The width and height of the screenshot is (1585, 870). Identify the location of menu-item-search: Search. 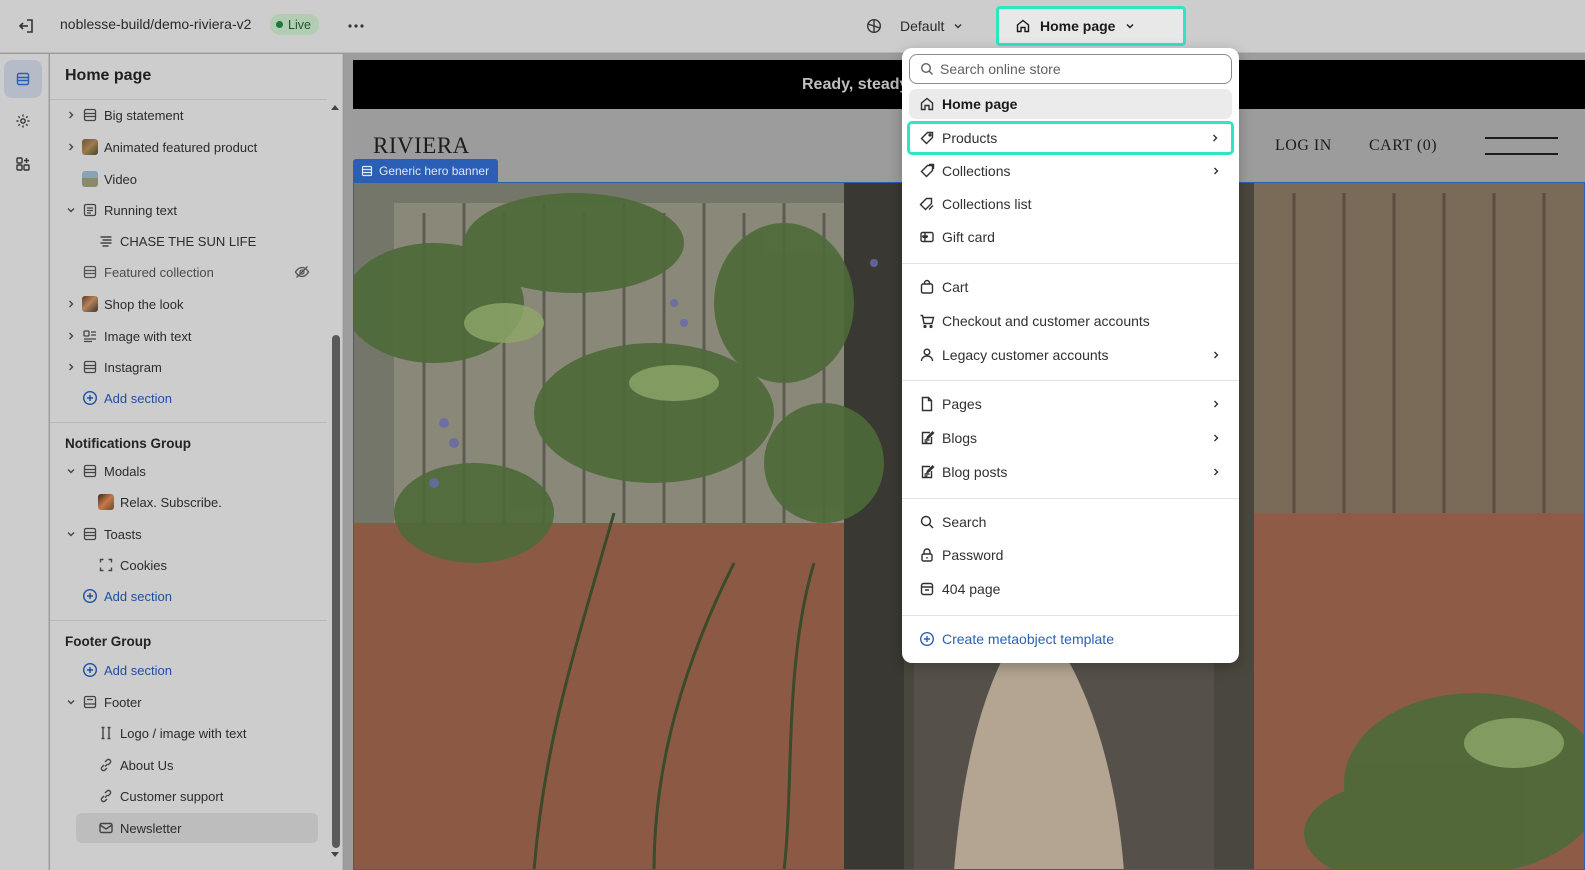
(1070, 522).